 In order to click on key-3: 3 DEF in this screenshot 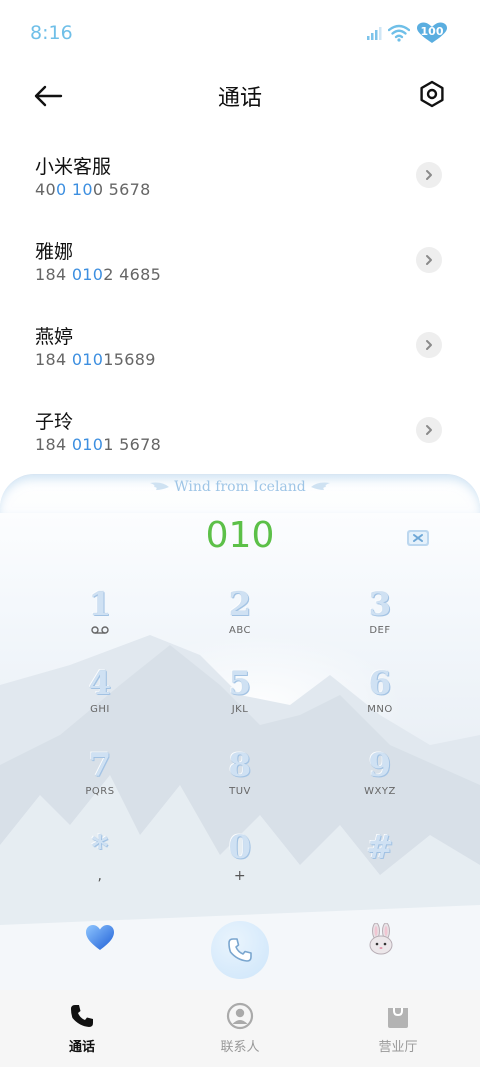, I will do `click(380, 620)`.